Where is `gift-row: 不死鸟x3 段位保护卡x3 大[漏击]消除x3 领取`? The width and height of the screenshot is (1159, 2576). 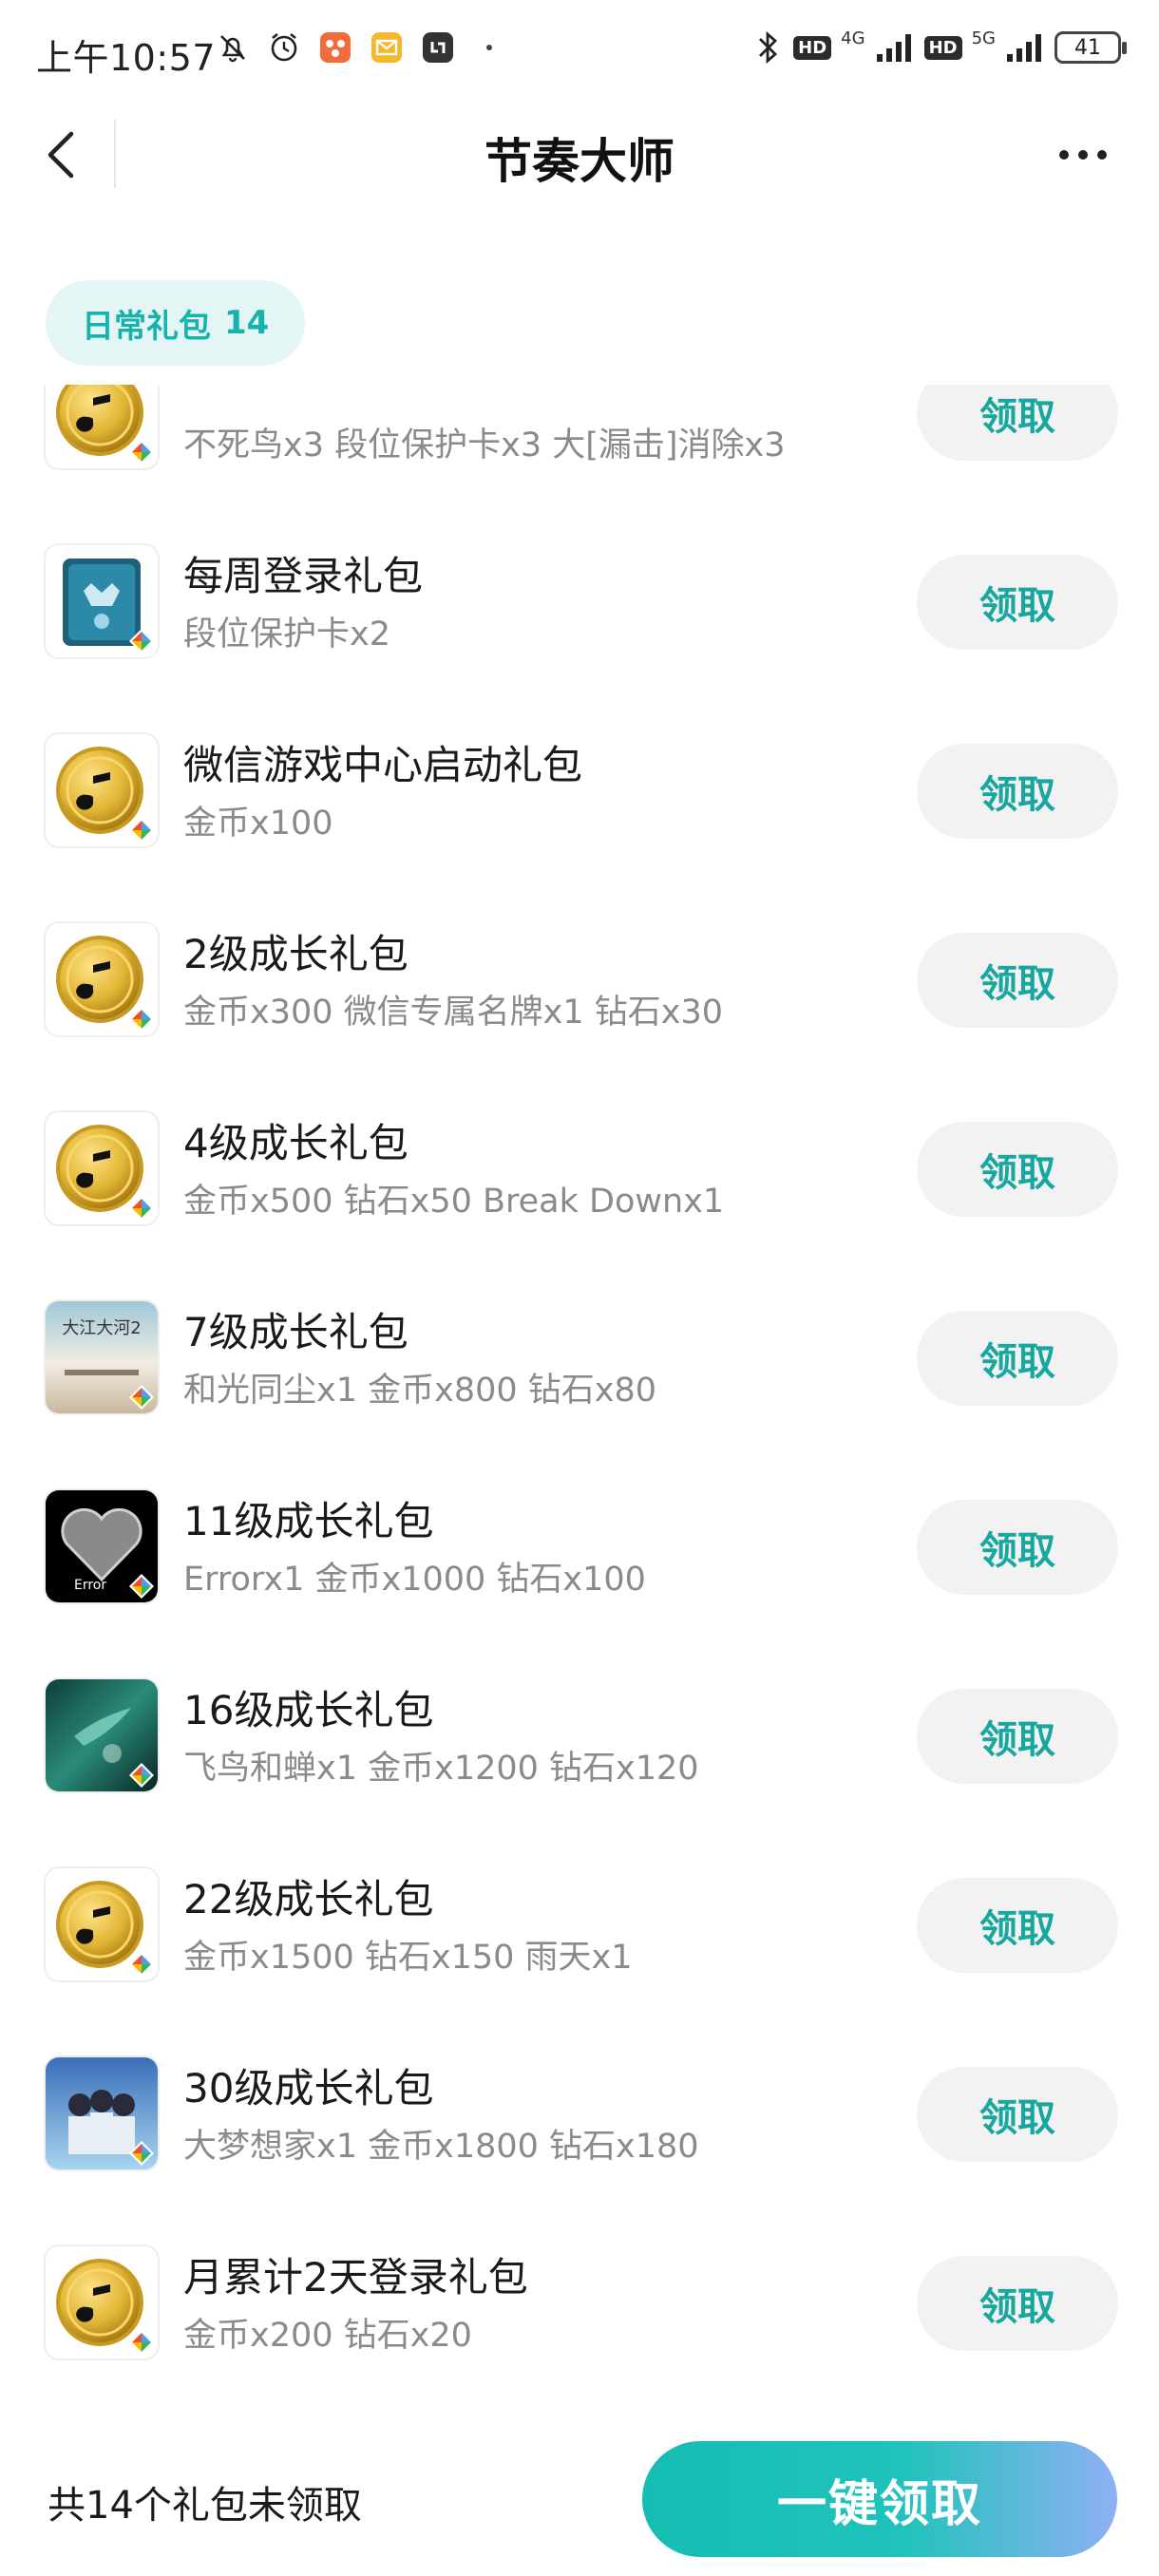 gift-row: 不死鸟x3 段位保护卡x3 大[漏击]消除x3 领取 is located at coordinates (579, 443).